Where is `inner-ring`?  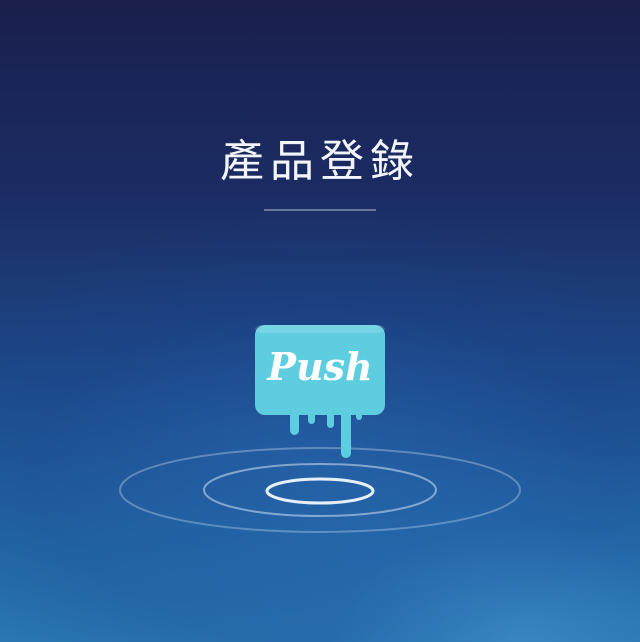 inner-ring is located at coordinates (320, 491).